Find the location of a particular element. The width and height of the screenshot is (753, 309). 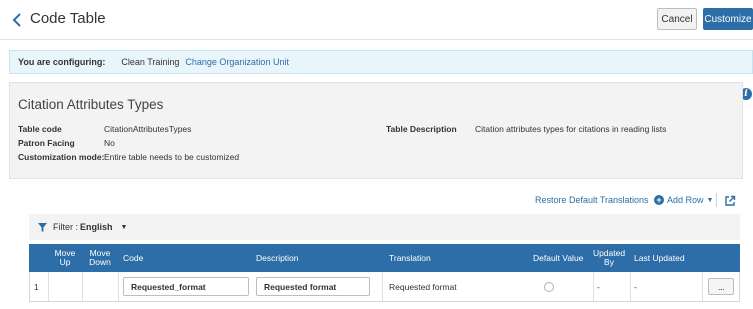

column-header-move-up: Move Up is located at coordinates (65, 258).